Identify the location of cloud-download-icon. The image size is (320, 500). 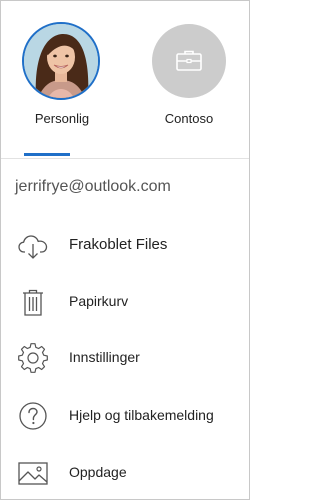
(33, 246).